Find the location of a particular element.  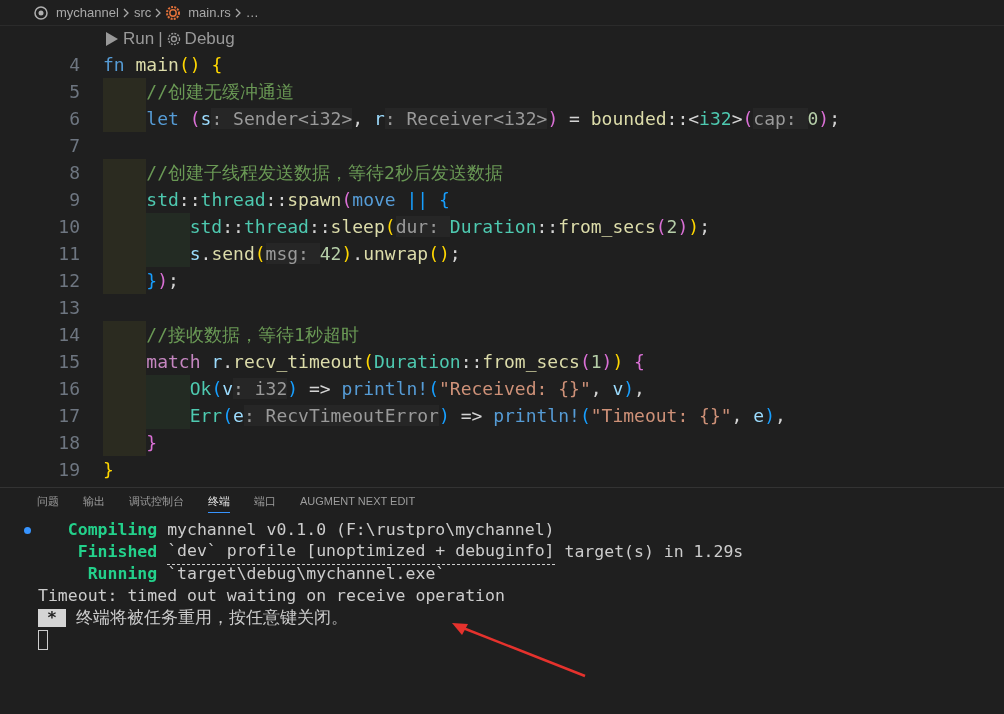

code-line: }); is located at coordinates (162, 281).